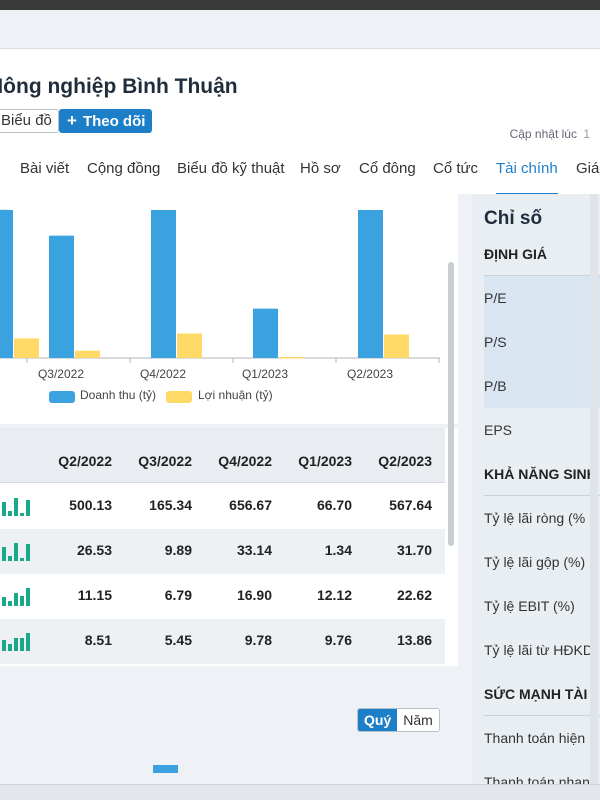 This screenshot has width=600, height=800. What do you see at coordinates (542, 474) in the screenshot?
I see `section-profitability: KHẢ NĂNG SINH` at bounding box center [542, 474].